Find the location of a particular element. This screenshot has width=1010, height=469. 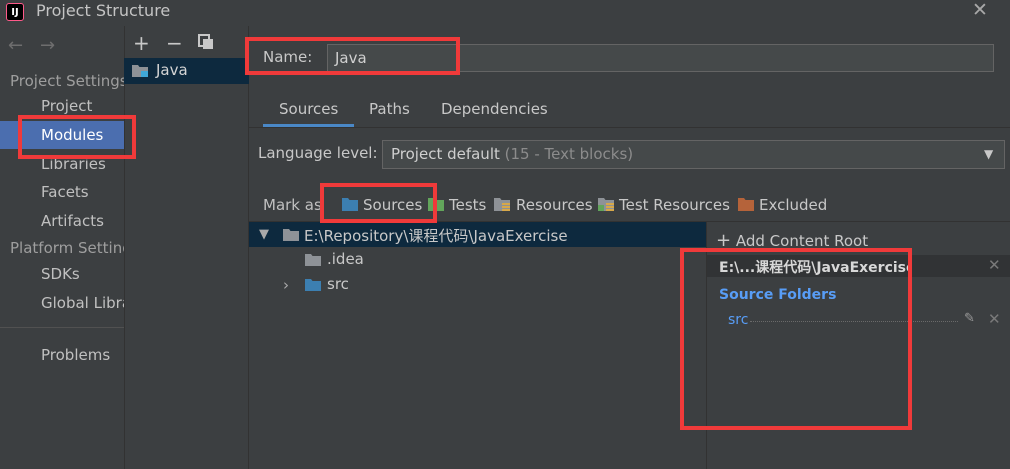

excluded-folder-icon is located at coordinates (746, 204).